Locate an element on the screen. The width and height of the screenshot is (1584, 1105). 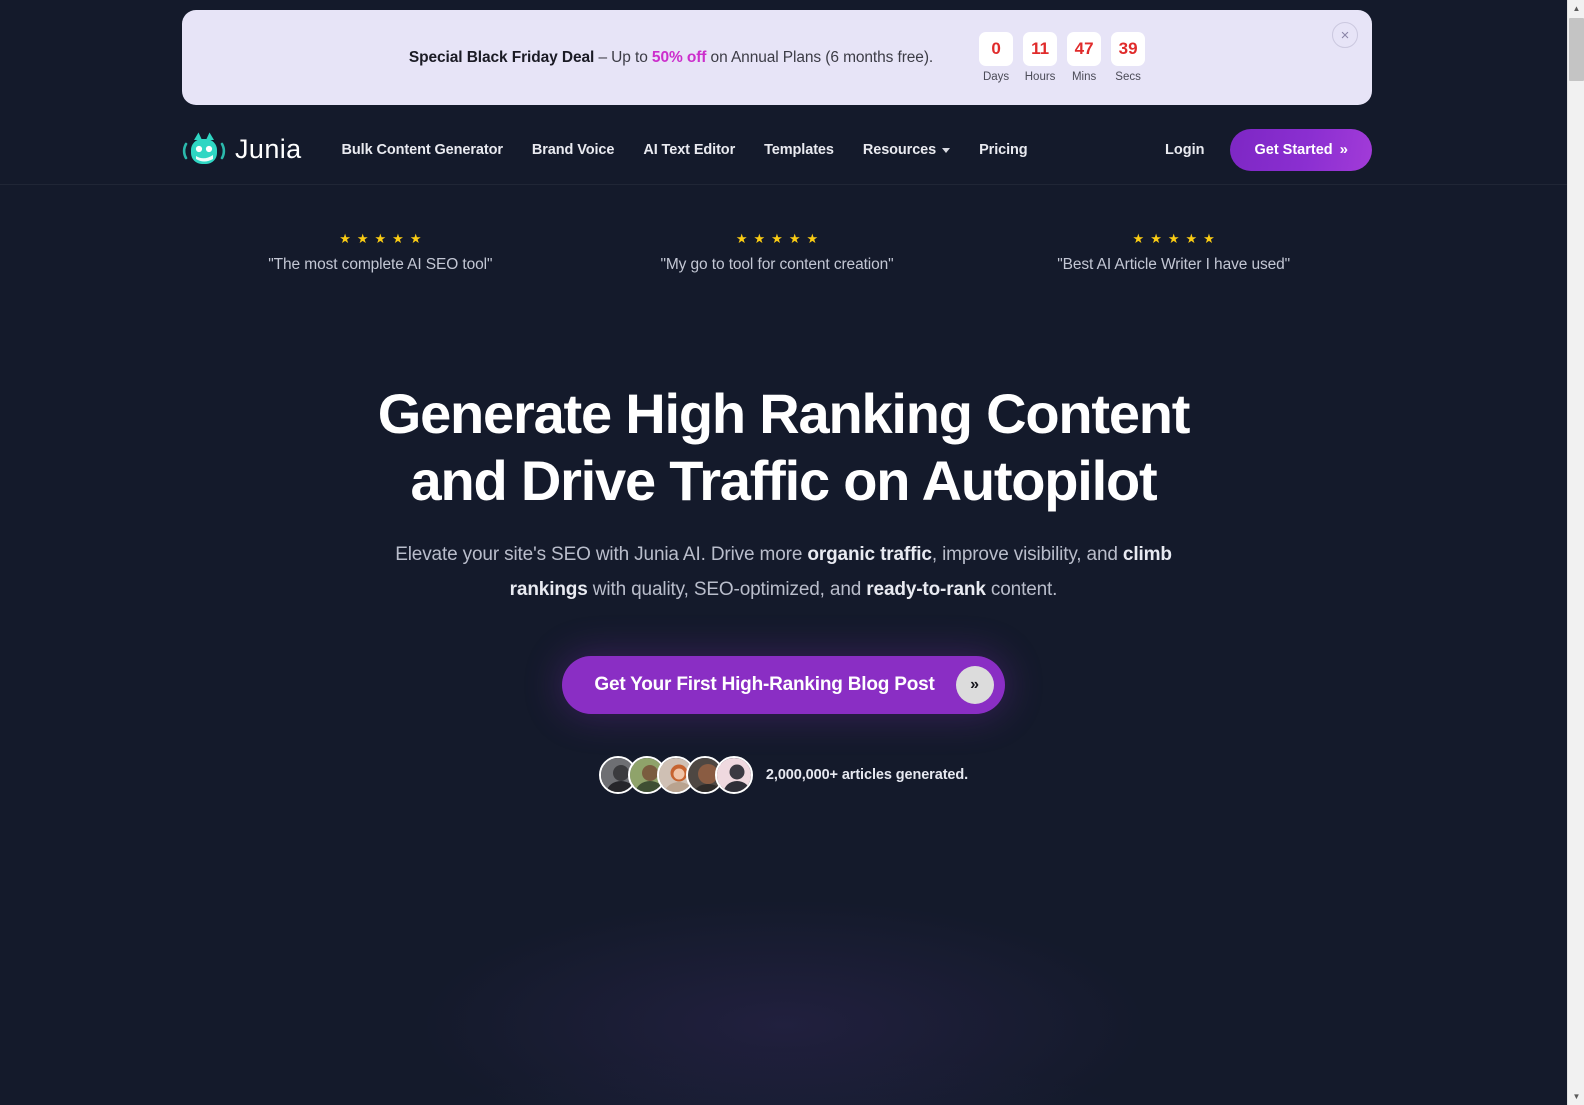
brand-logo: Junia is located at coordinates (242, 150).